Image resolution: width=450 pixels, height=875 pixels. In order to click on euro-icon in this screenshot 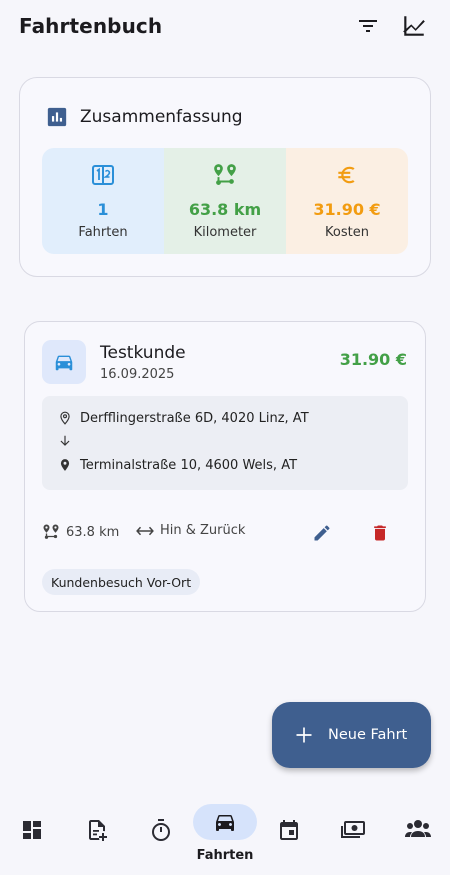, I will do `click(346, 175)`.